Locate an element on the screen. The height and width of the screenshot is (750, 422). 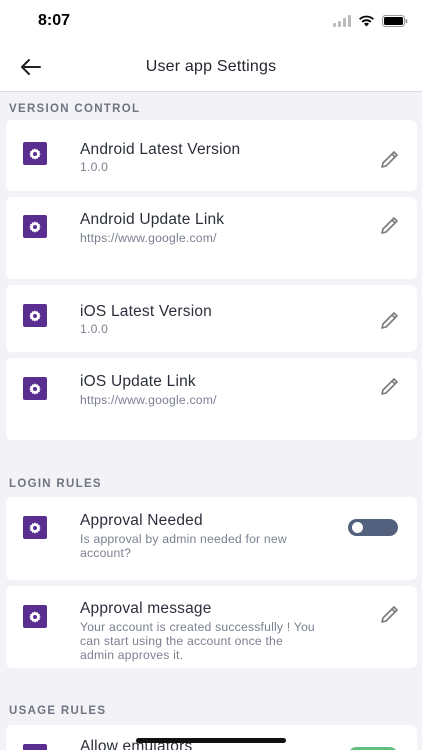
setting-description-line2: account? is located at coordinates (106, 553).